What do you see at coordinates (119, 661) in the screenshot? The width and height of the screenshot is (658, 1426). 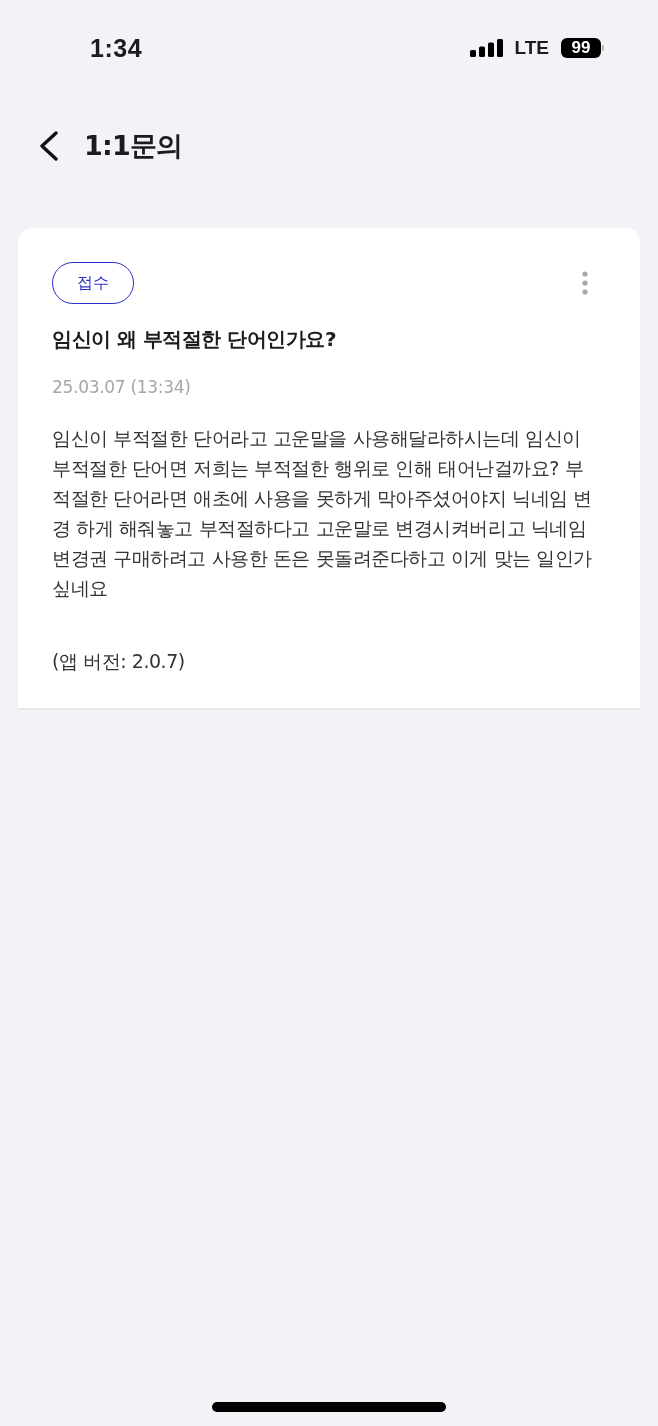 I see `app-version: (앱 버전: 2.0.7)` at bounding box center [119, 661].